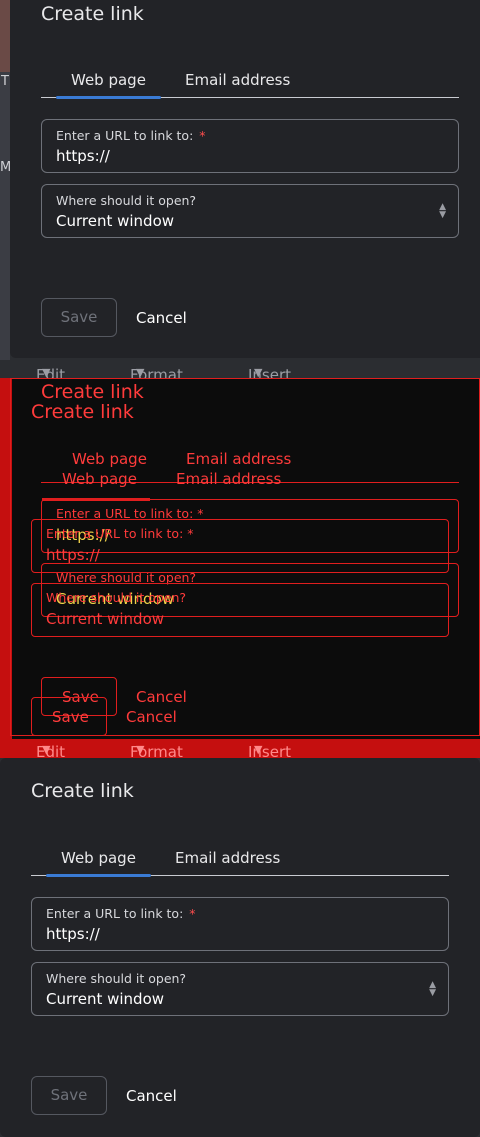  I want to click on overlay-tab-email-b: Email address, so click(229, 479).